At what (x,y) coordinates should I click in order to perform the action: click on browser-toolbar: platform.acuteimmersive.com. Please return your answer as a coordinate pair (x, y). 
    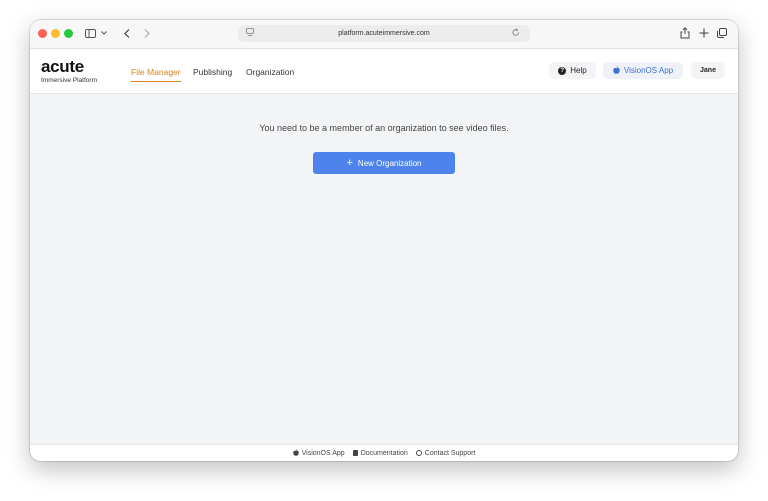
    Looking at the image, I should click on (384, 34).